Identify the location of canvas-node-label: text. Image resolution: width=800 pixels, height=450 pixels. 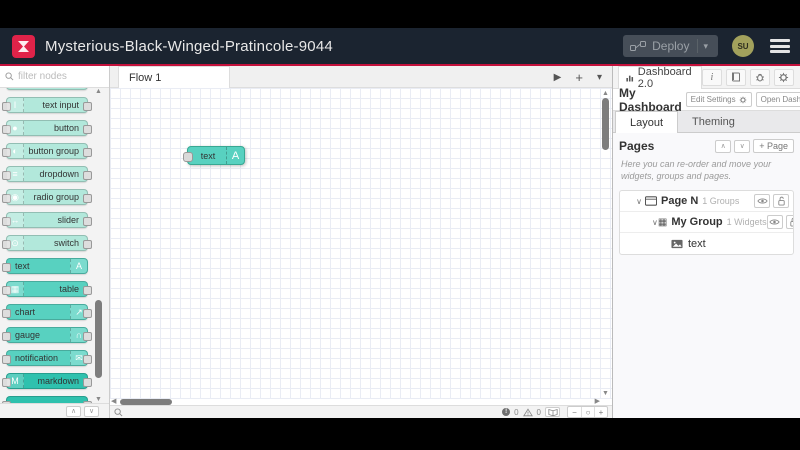
(208, 155).